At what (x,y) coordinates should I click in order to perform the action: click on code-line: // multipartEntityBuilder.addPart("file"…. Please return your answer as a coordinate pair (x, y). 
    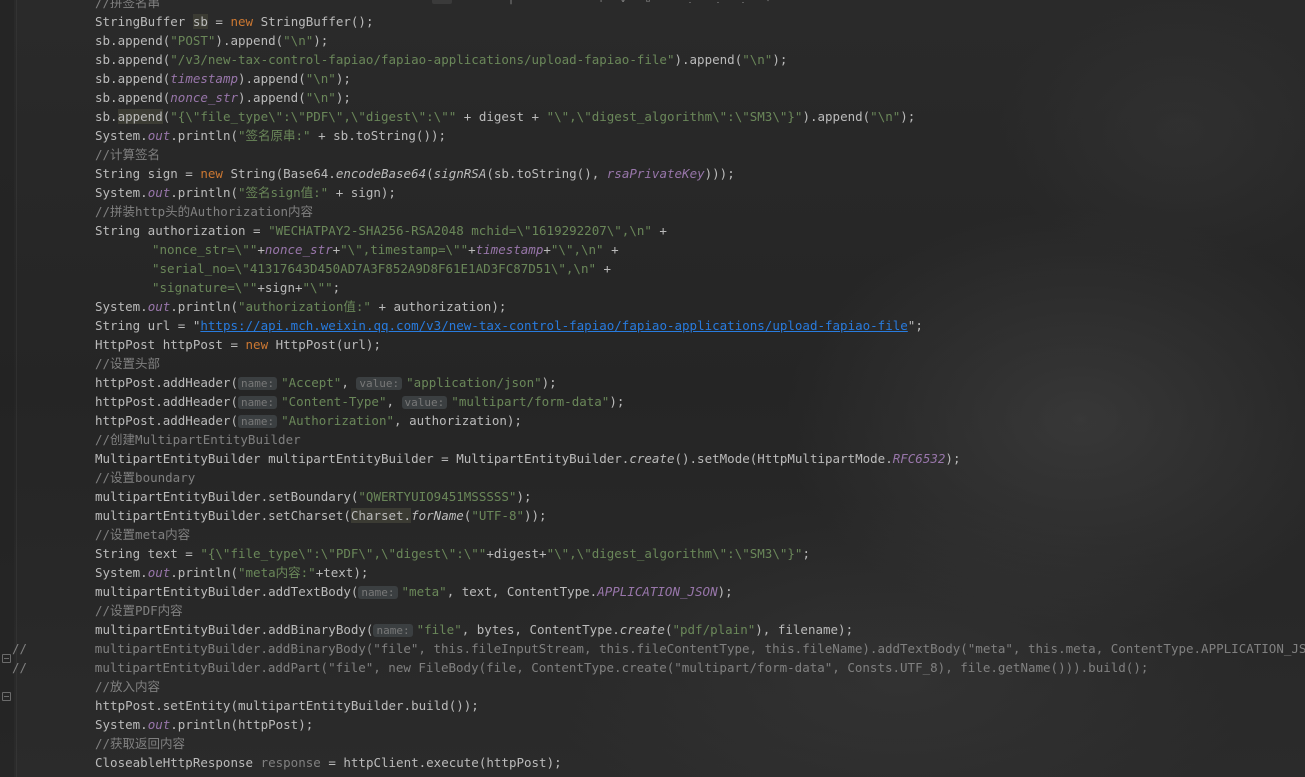
    Looking at the image, I should click on (652, 667).